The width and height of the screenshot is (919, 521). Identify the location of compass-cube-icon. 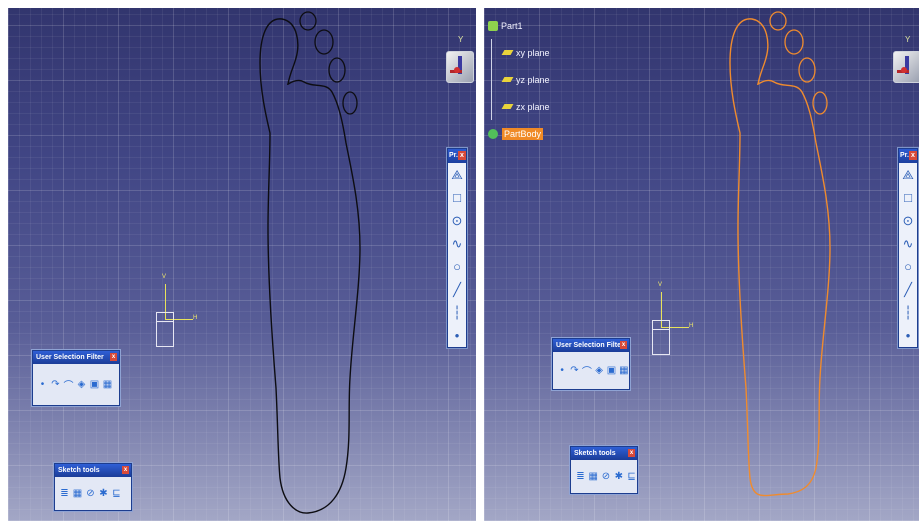
(460, 67).